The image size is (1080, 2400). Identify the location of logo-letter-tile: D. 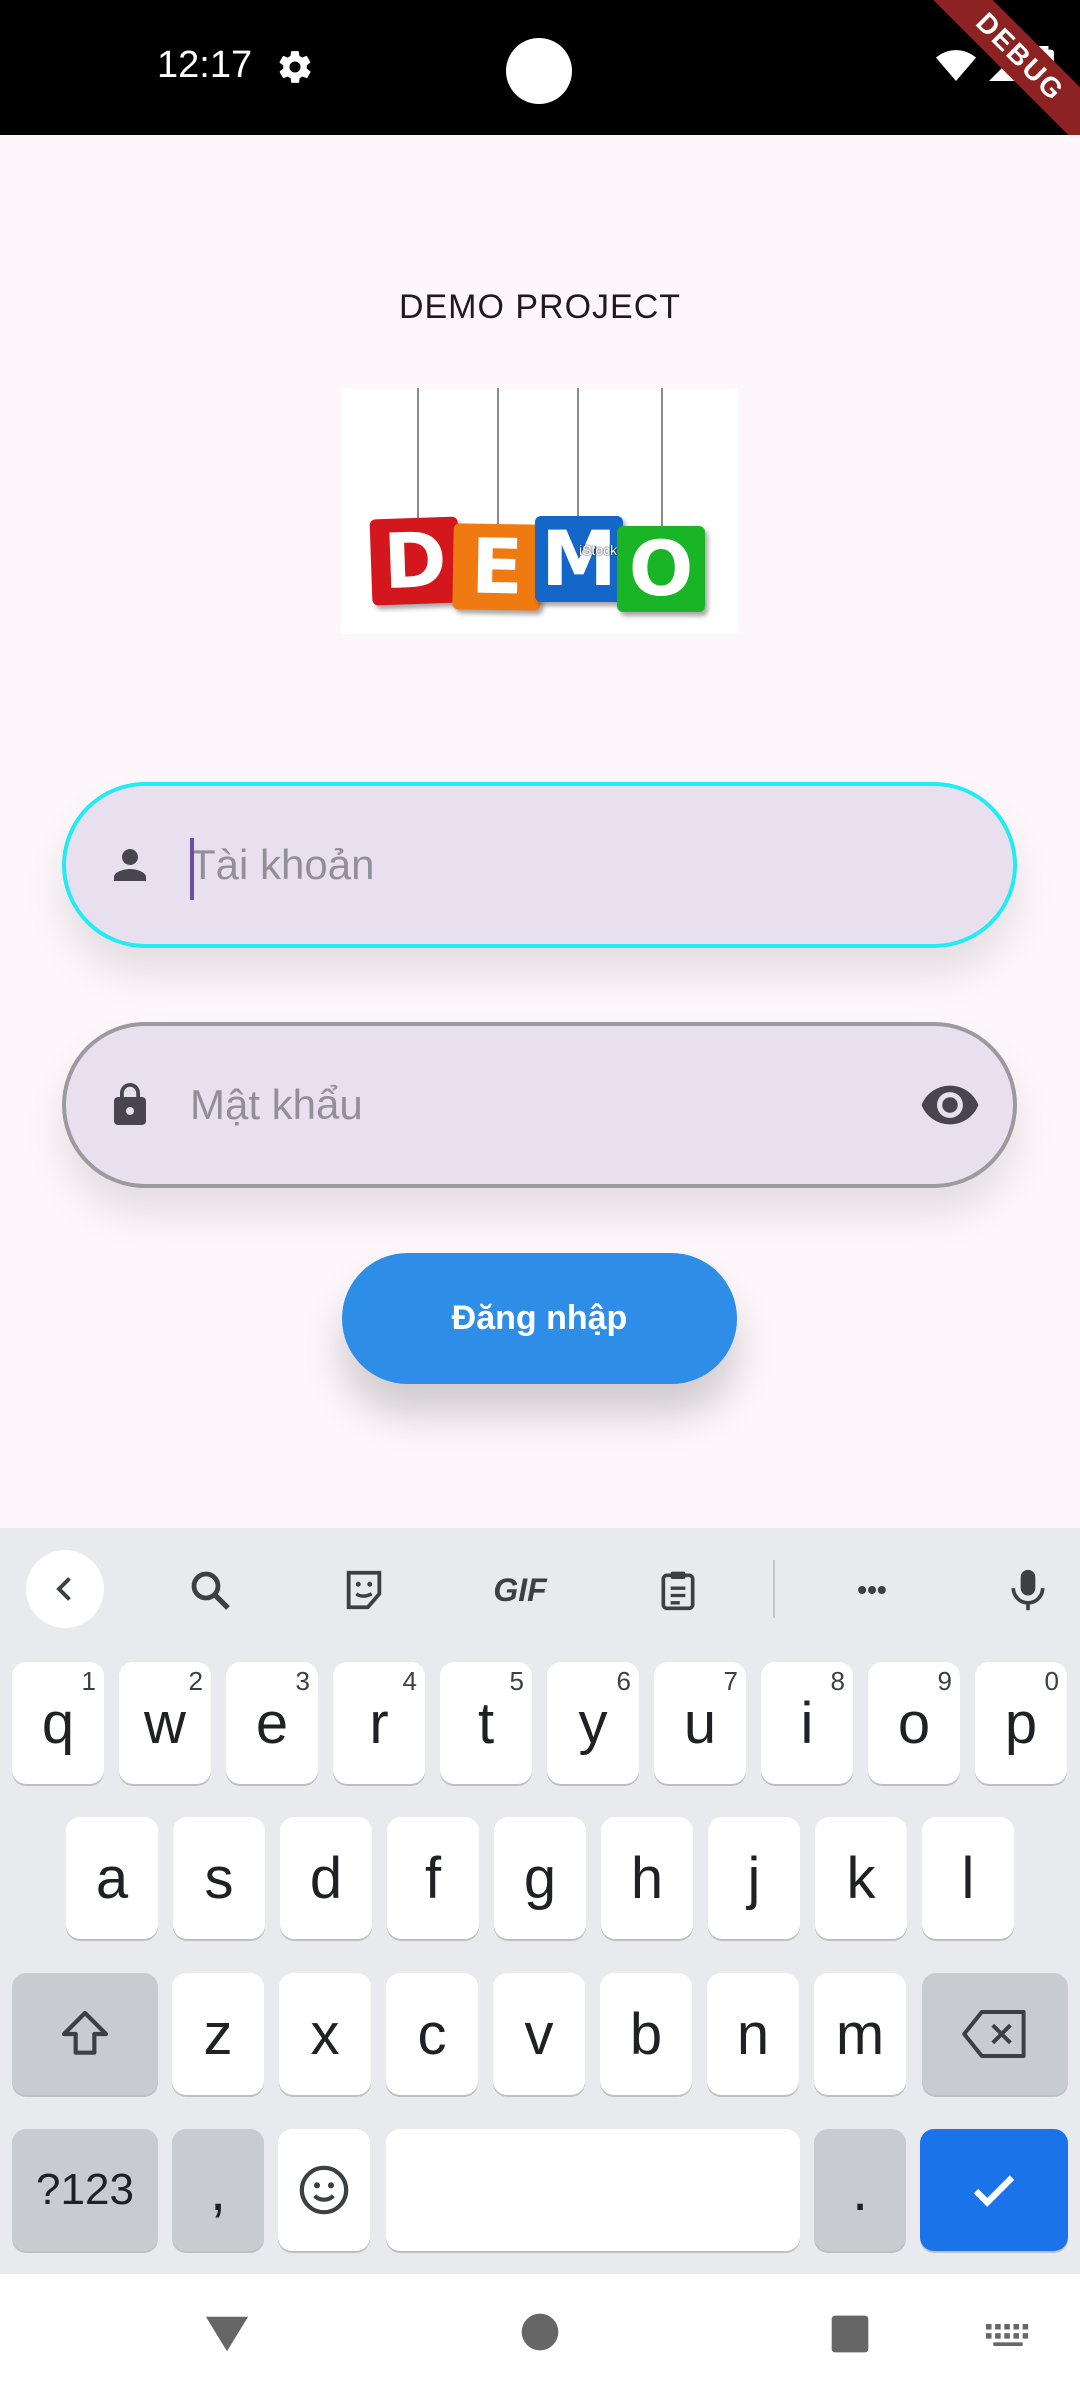
(415, 560).